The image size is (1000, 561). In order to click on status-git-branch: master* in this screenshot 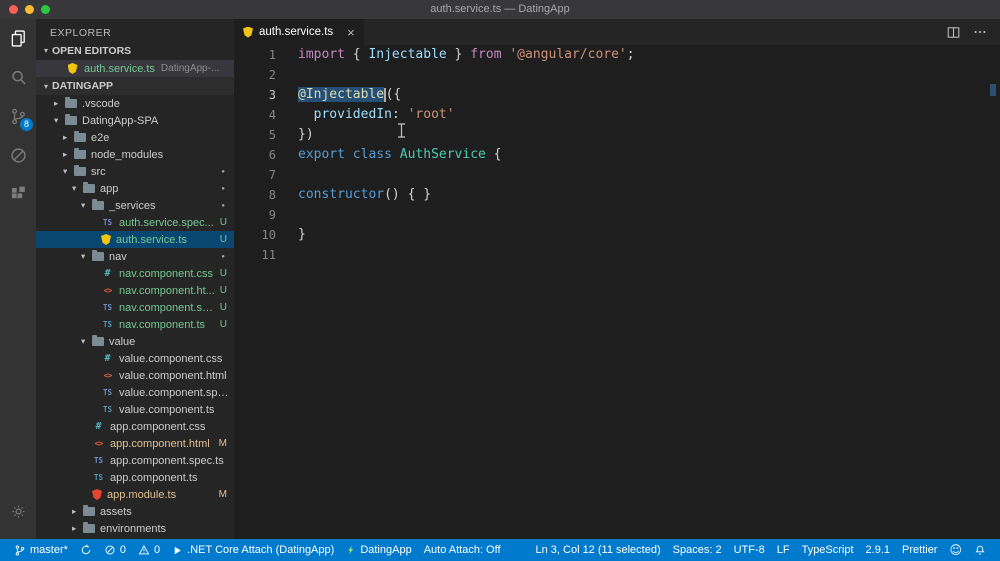, I will do `click(41, 550)`.